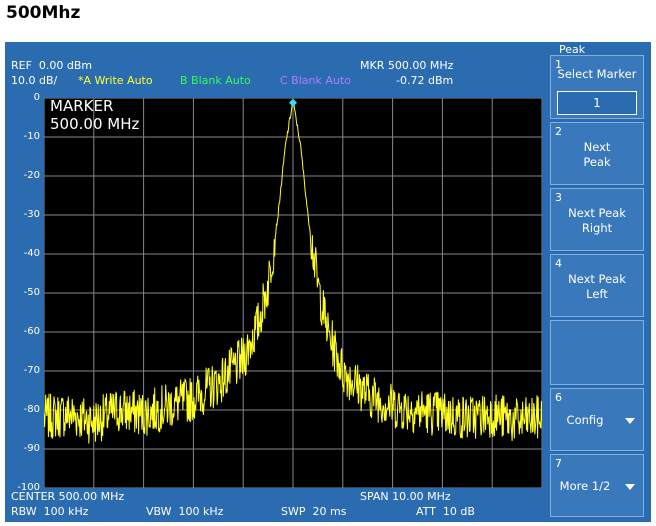  Describe the element at coordinates (31, 409) in the screenshot. I see `y-tick-label: -80` at that location.